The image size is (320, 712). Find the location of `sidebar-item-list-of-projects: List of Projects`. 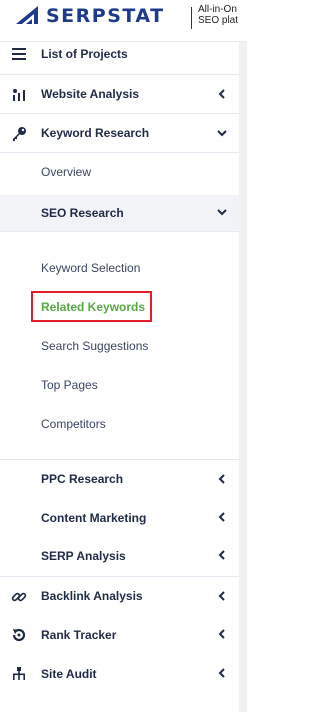

sidebar-item-list-of-projects: List of Projects is located at coordinates (119, 53).